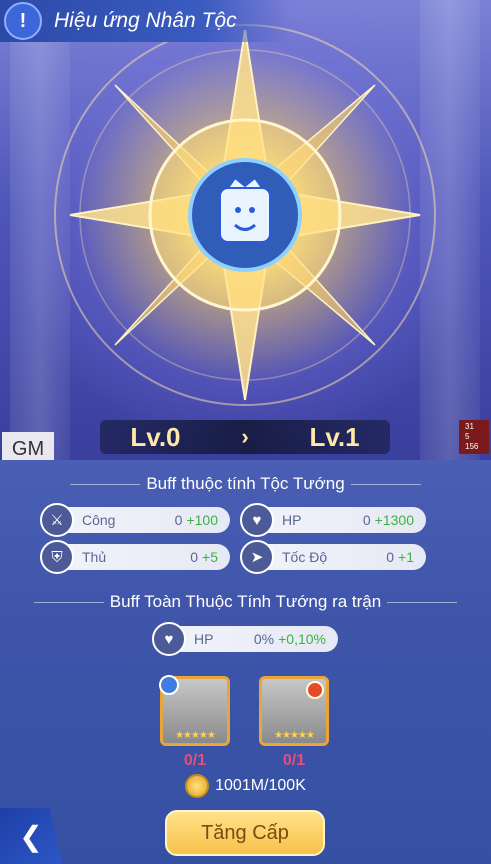  I want to click on current-level: Lv.0, so click(155, 436).